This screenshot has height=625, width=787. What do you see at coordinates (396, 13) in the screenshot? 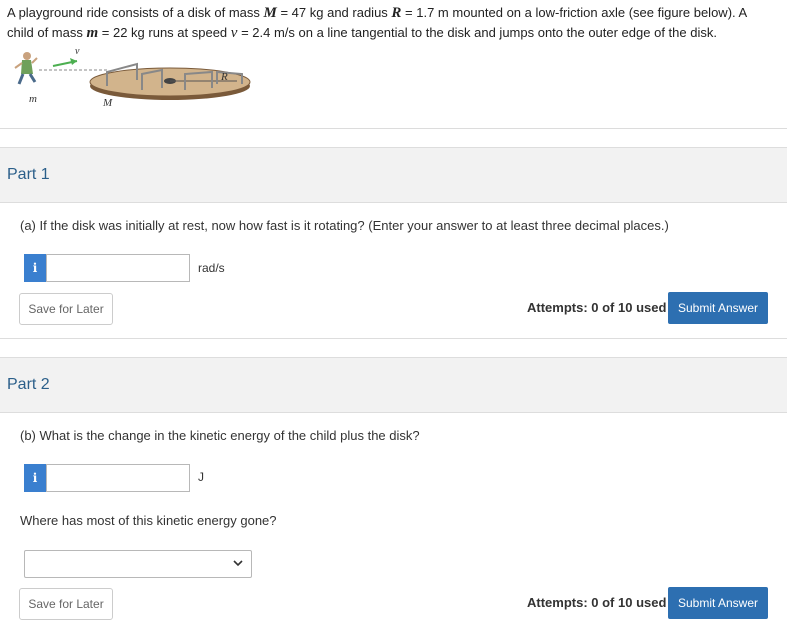
I see `var-R: R` at bounding box center [396, 13].